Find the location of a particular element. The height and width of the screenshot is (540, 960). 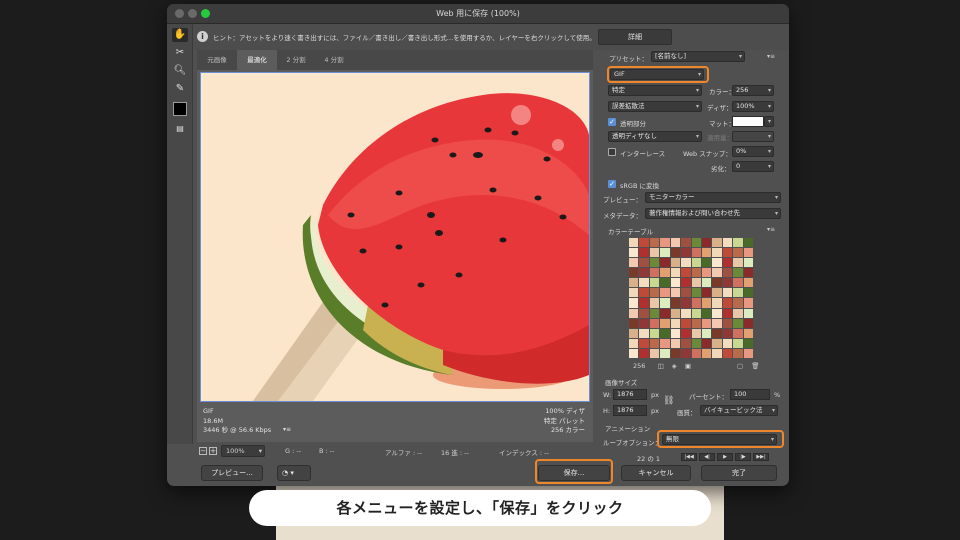

tab-original: 元画像 is located at coordinates (217, 60).